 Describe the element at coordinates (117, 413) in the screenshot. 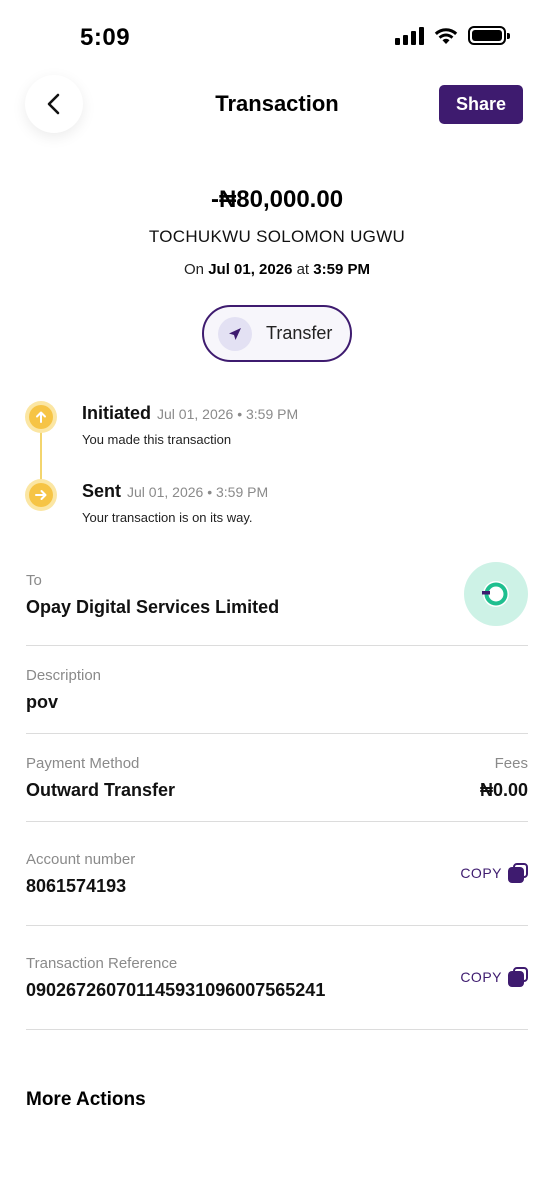

I see `timeline-title: Initiated` at that location.